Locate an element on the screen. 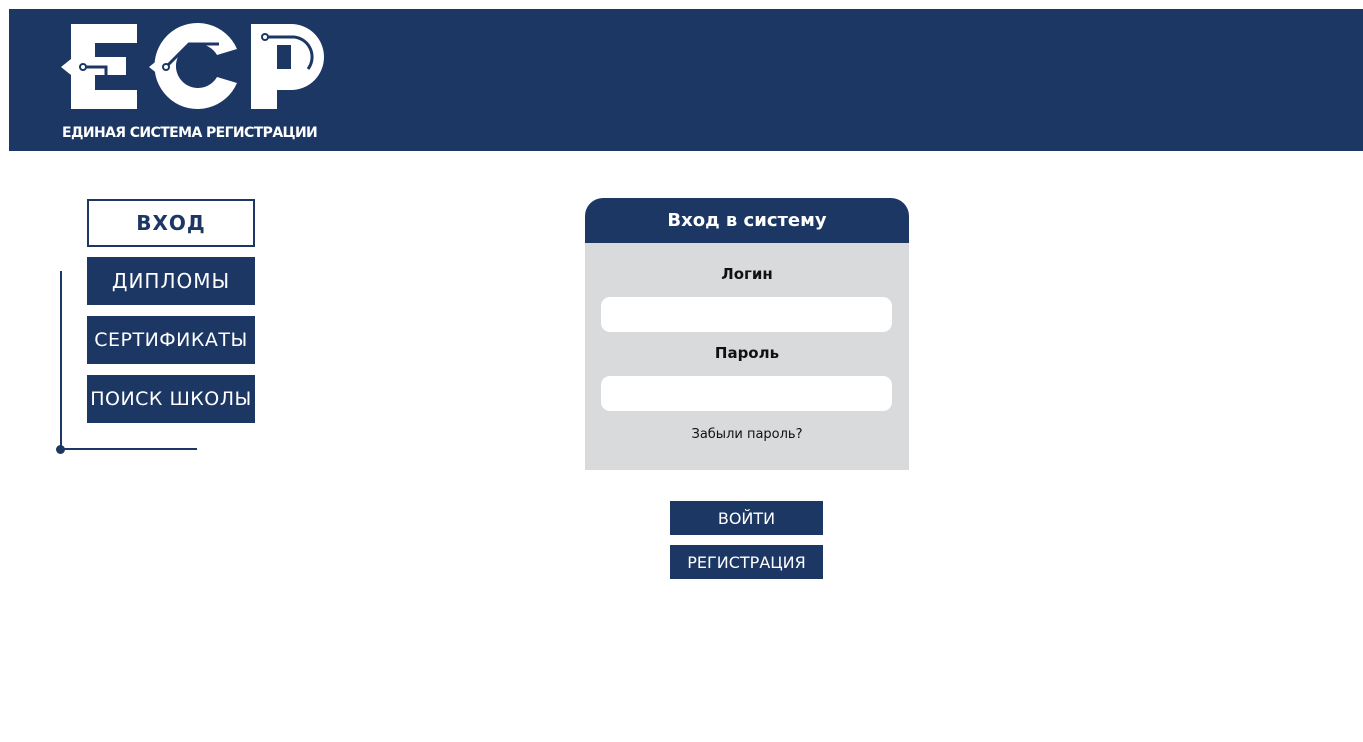 Image resolution: width=1363 pixels, height=742 pixels. nav-decor-dot is located at coordinates (60, 449).